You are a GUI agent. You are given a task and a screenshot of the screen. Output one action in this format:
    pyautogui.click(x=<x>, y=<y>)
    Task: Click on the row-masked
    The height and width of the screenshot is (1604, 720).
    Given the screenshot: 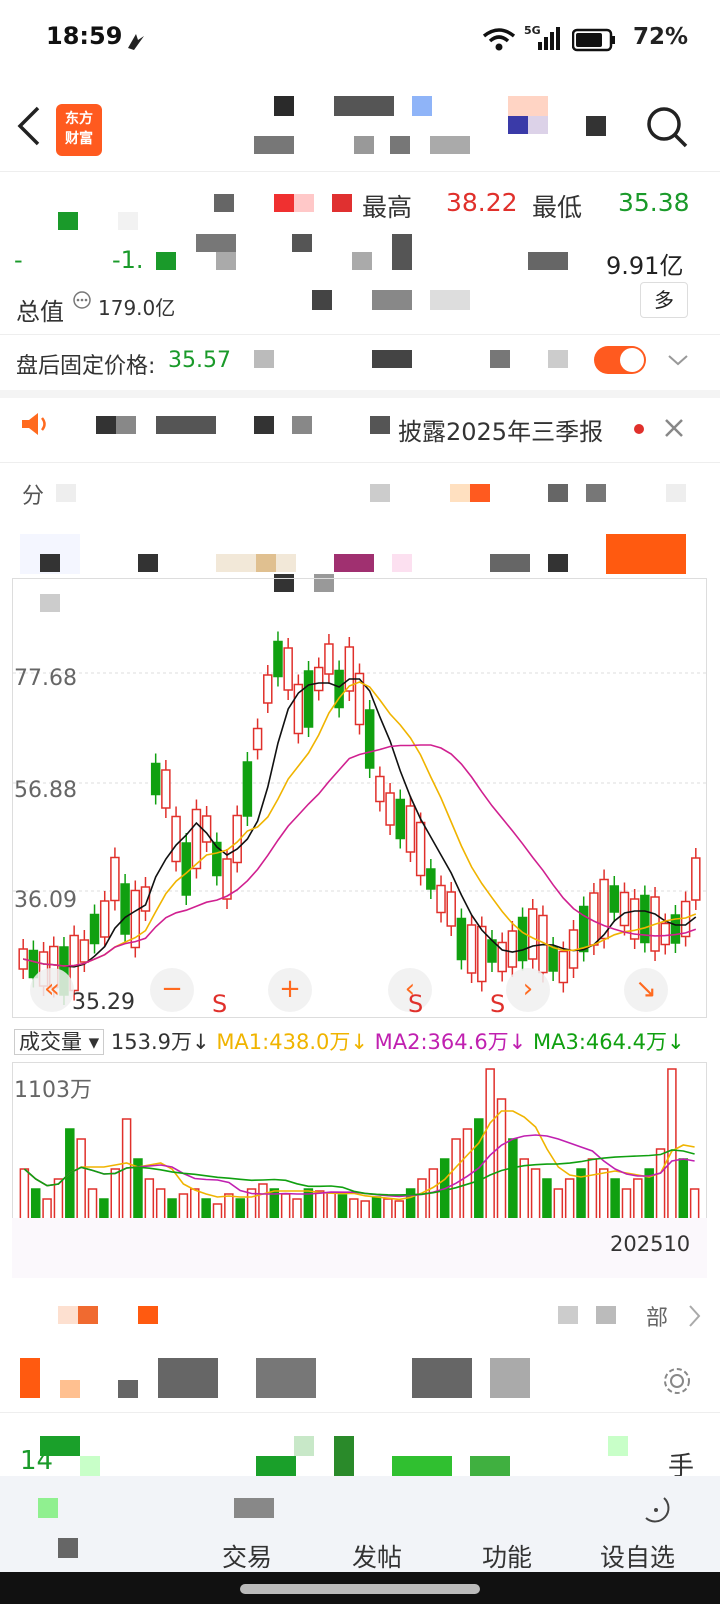 What is the action you would take?
    pyautogui.click(x=275, y=1382)
    